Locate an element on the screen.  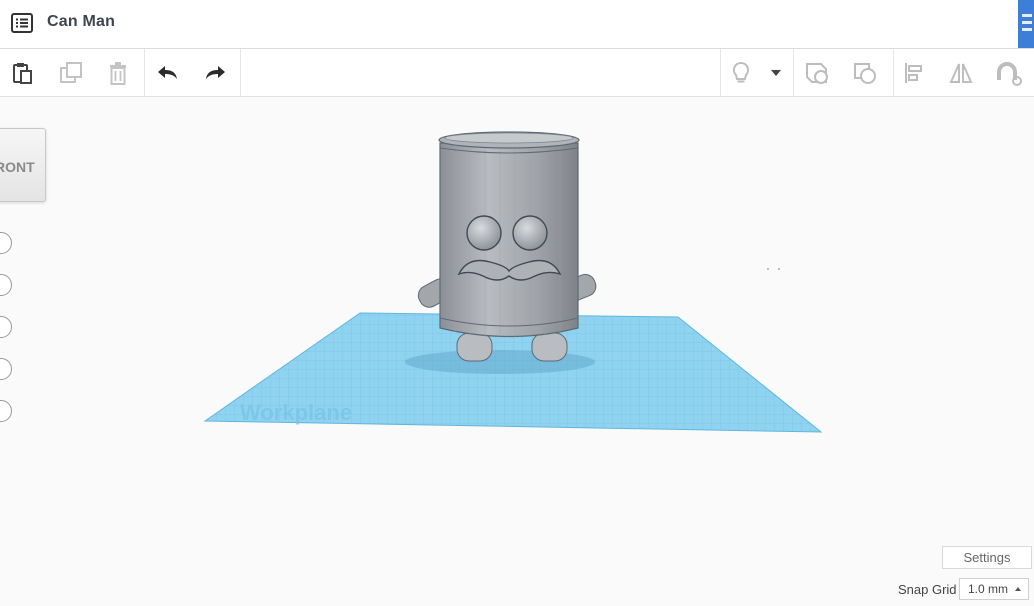
right-panel-tab is located at coordinates (1026, 24).